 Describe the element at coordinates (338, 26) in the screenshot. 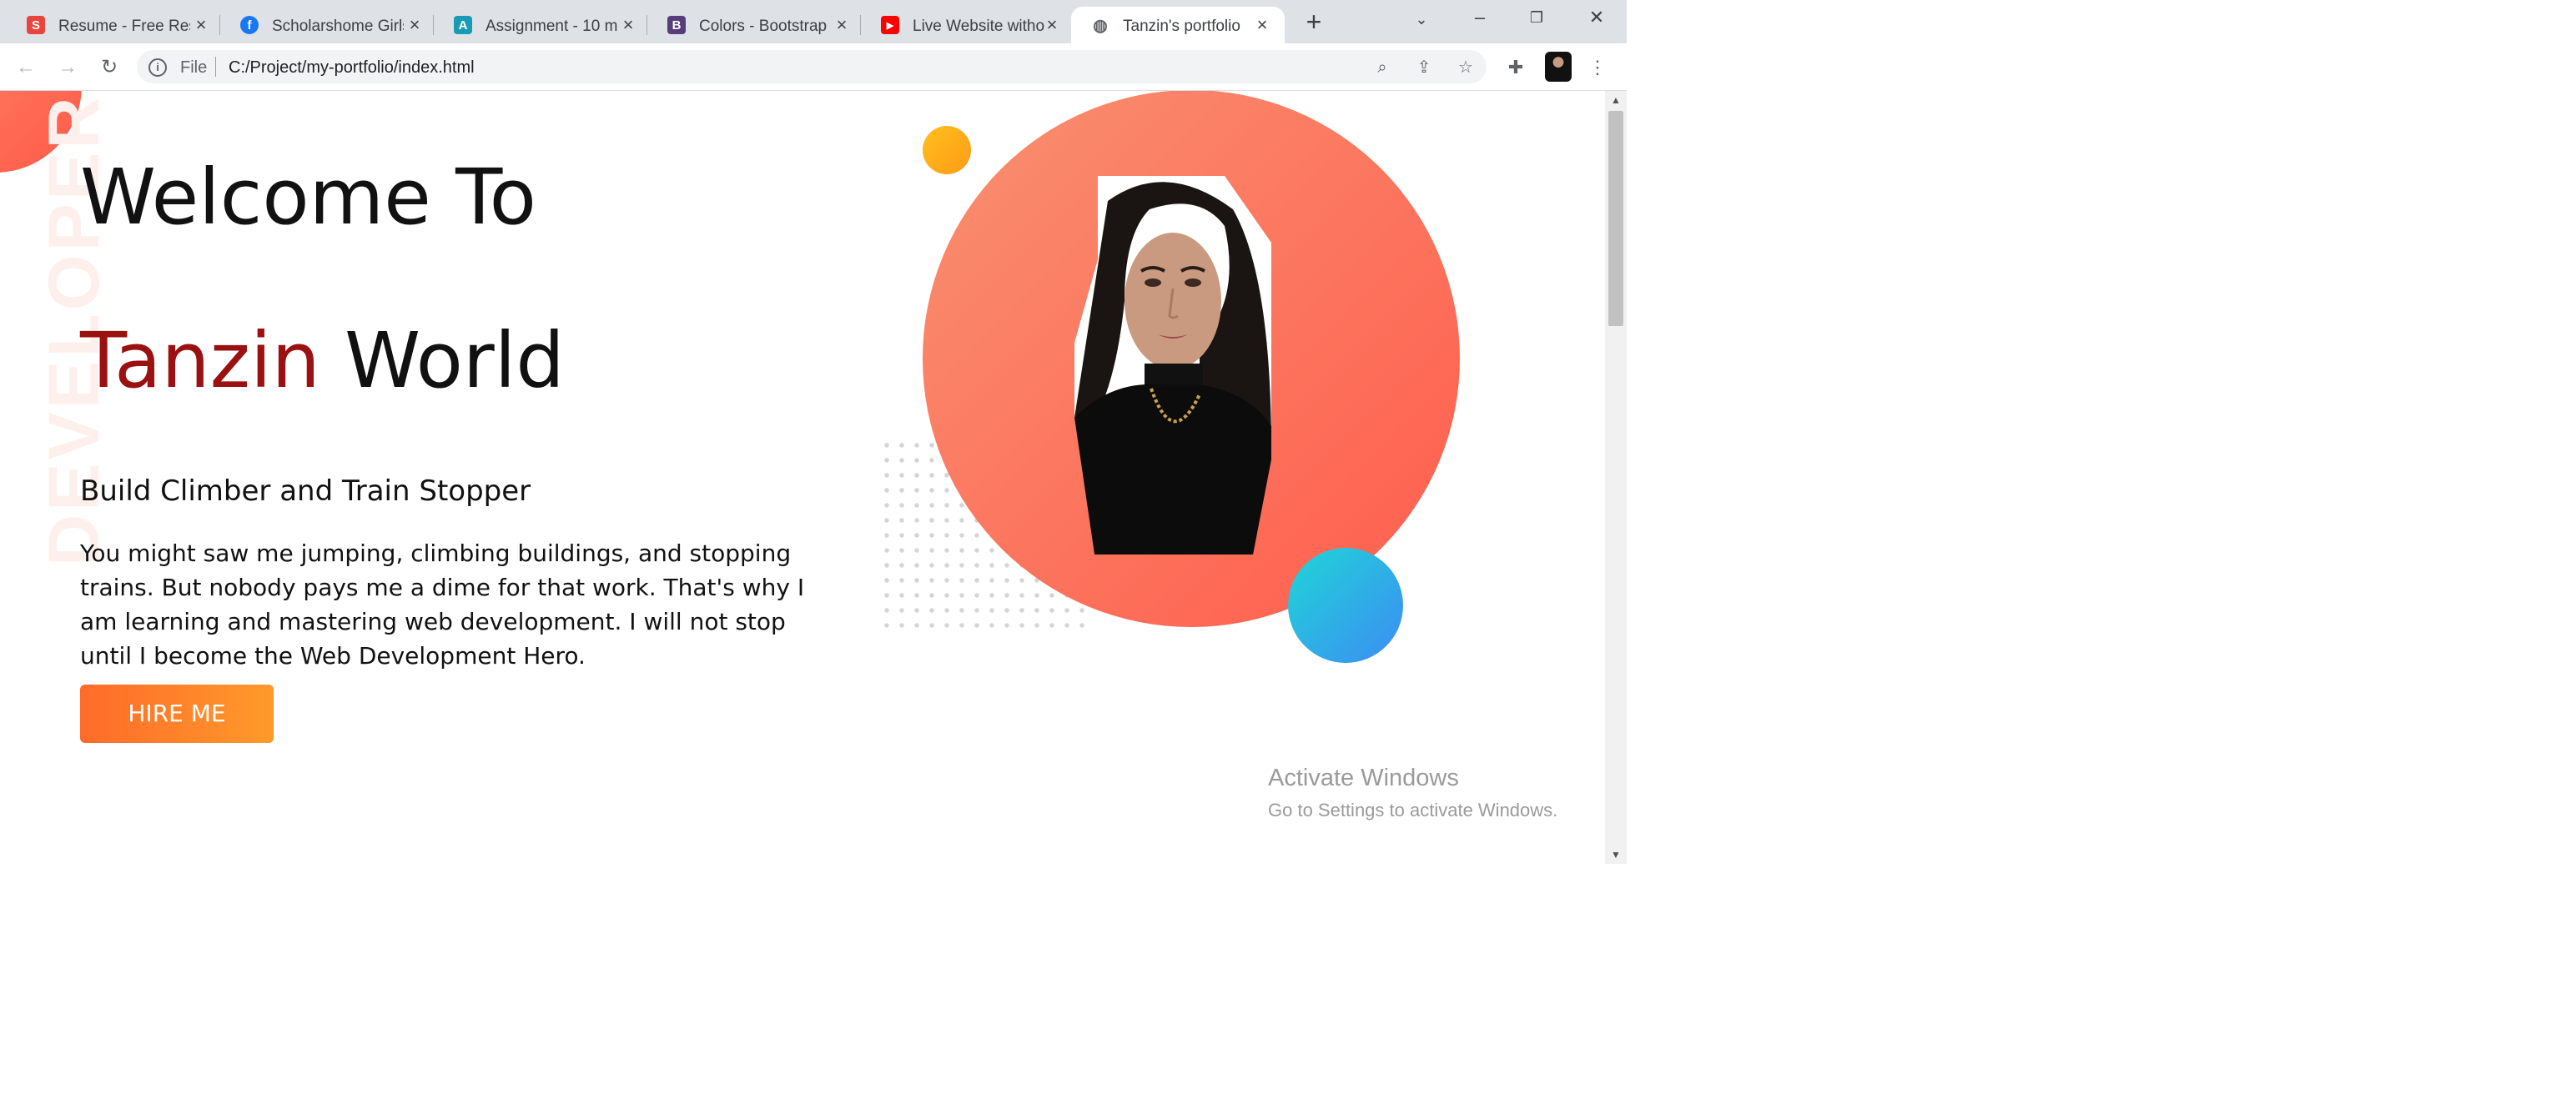

I see `tab-title: Scholarshome Girls Scholarship` at that location.